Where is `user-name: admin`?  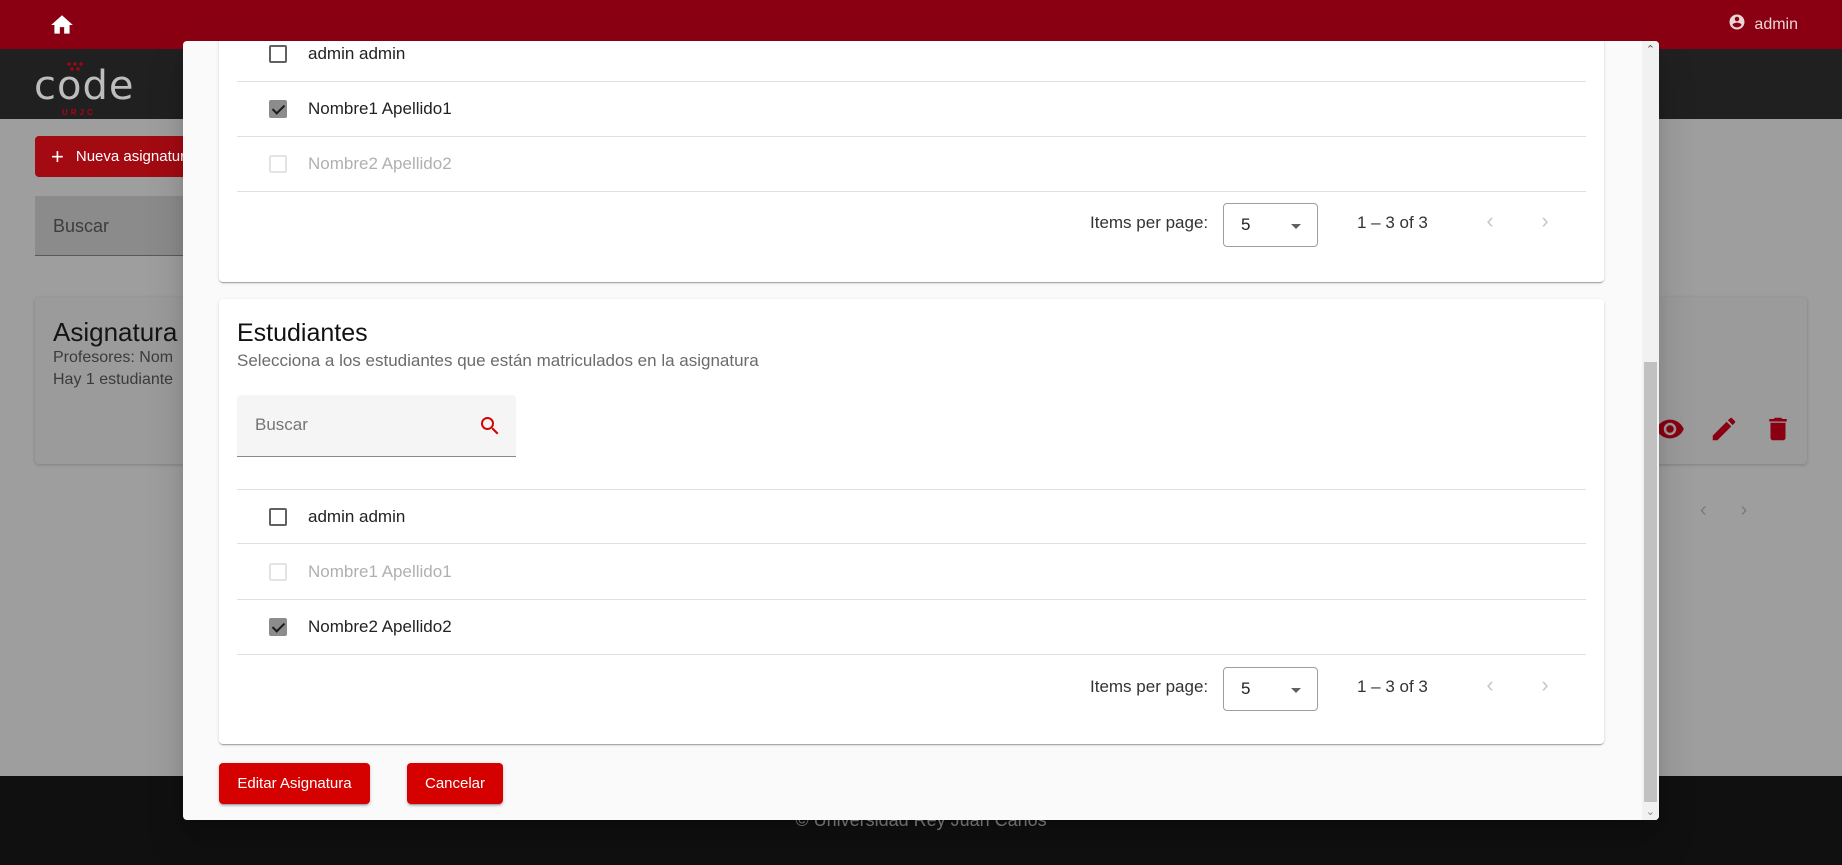
user-name: admin is located at coordinates (1776, 24).